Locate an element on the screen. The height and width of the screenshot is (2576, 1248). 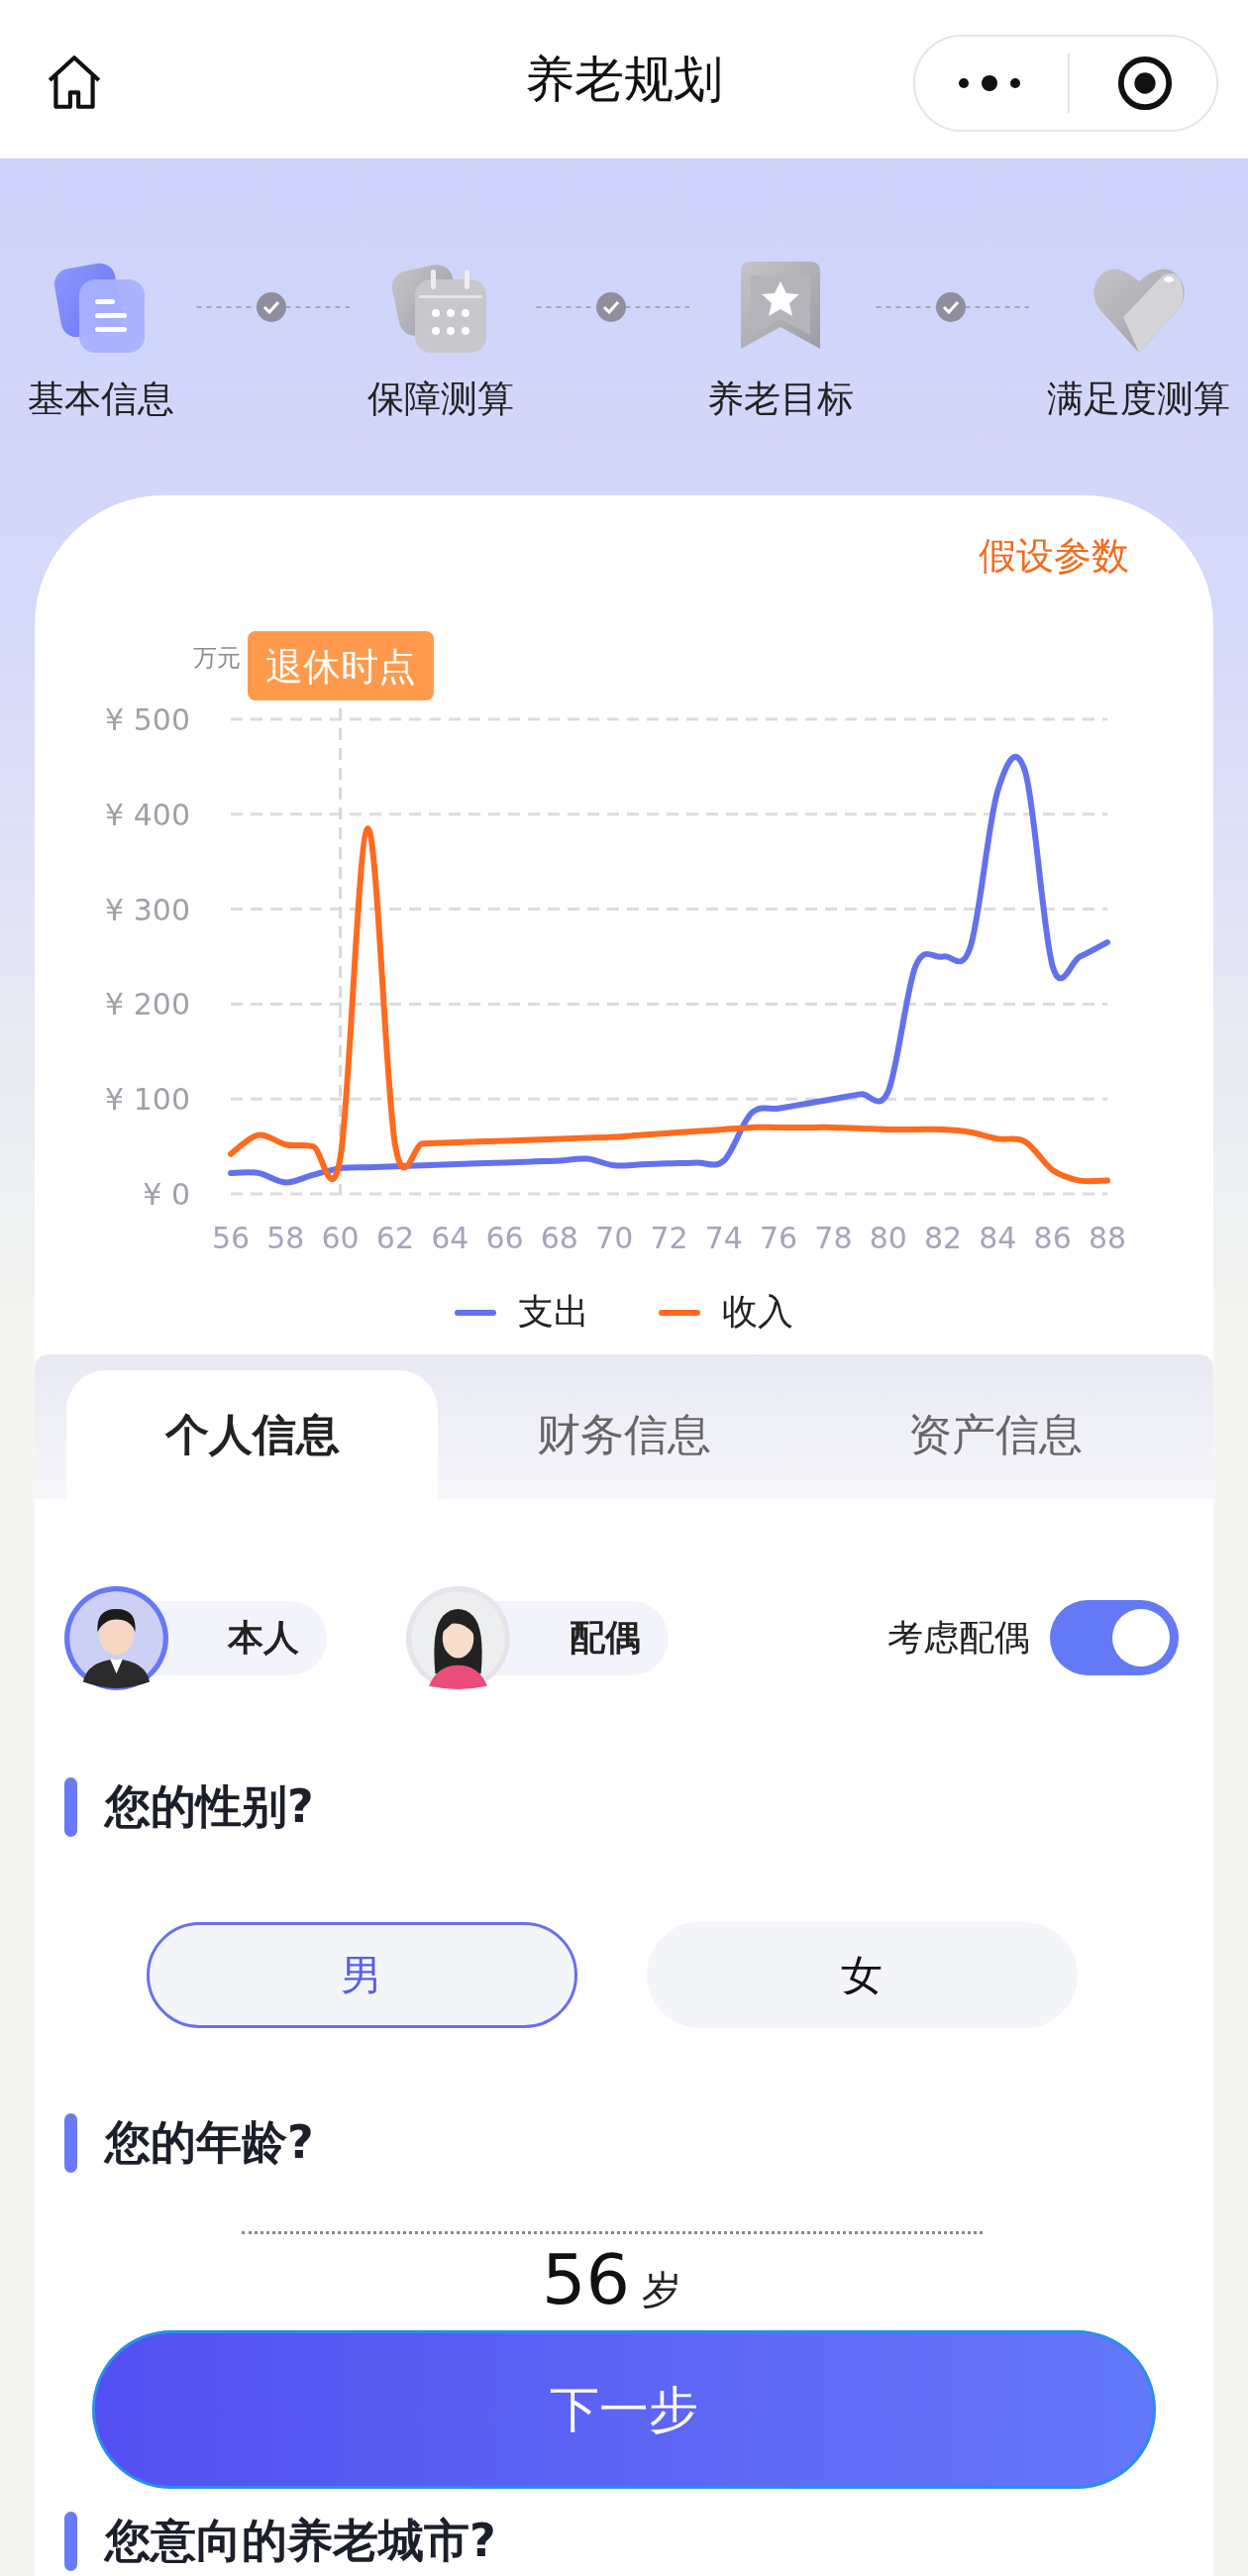
x-axis-label: 62 is located at coordinates (395, 1238).